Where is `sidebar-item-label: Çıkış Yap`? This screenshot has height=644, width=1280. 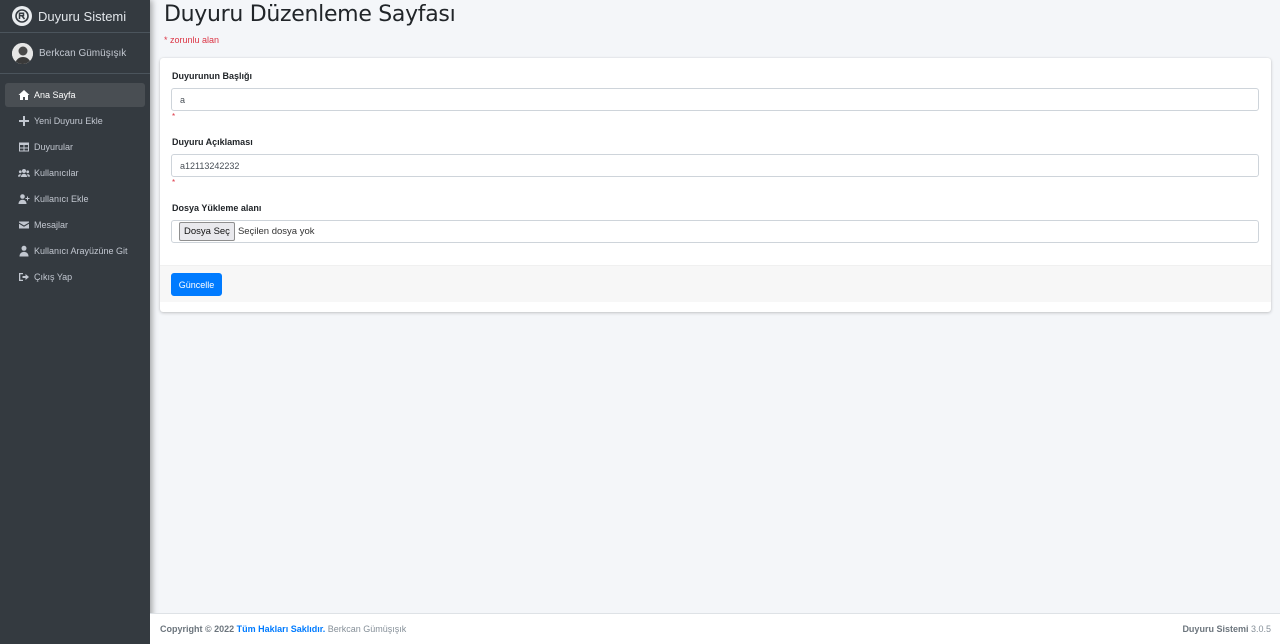
sidebar-item-label: Çıkış Yap is located at coordinates (53, 277).